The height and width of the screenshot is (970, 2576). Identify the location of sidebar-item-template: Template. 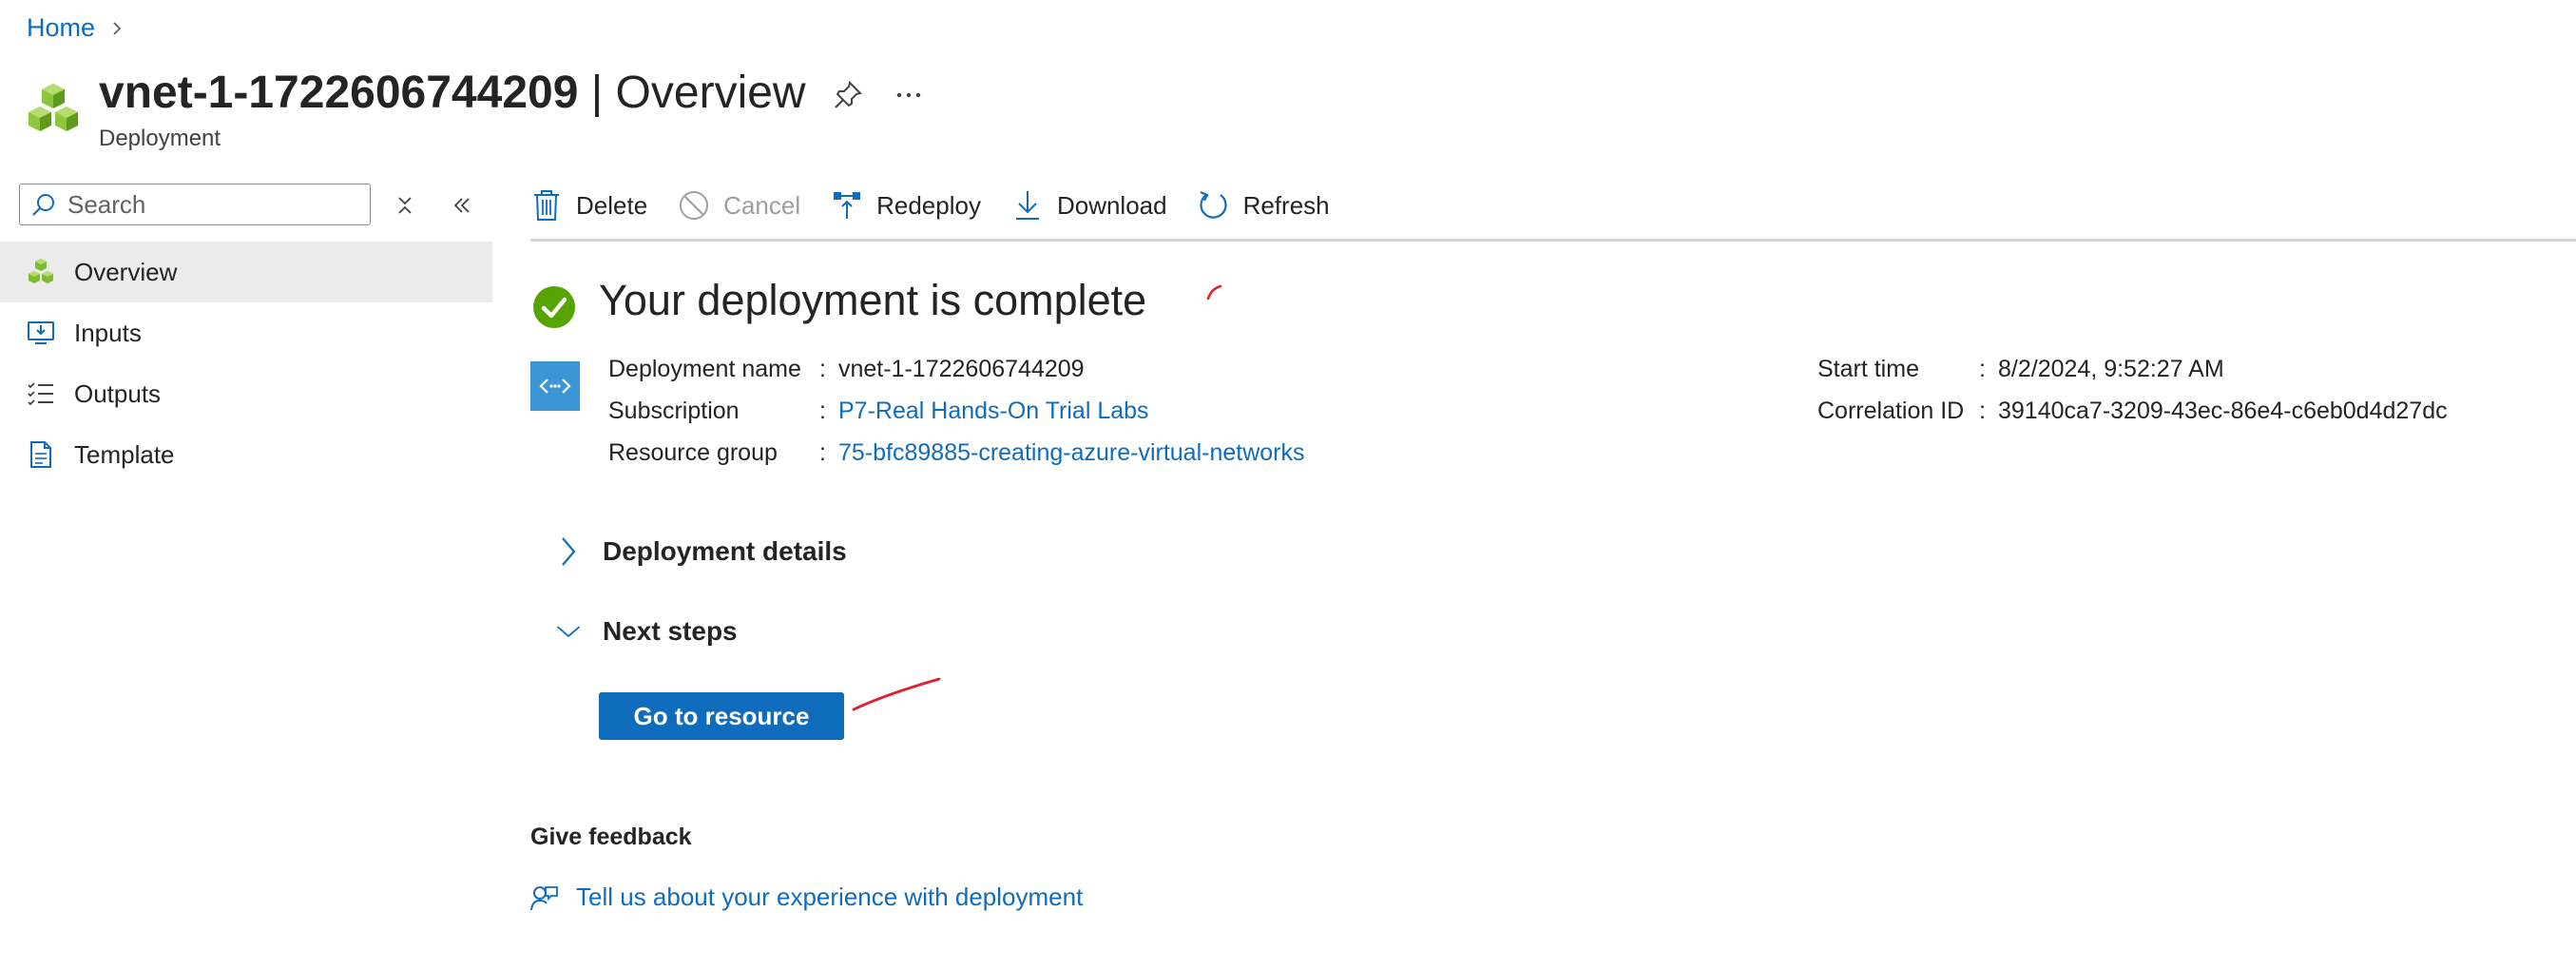
(246, 454).